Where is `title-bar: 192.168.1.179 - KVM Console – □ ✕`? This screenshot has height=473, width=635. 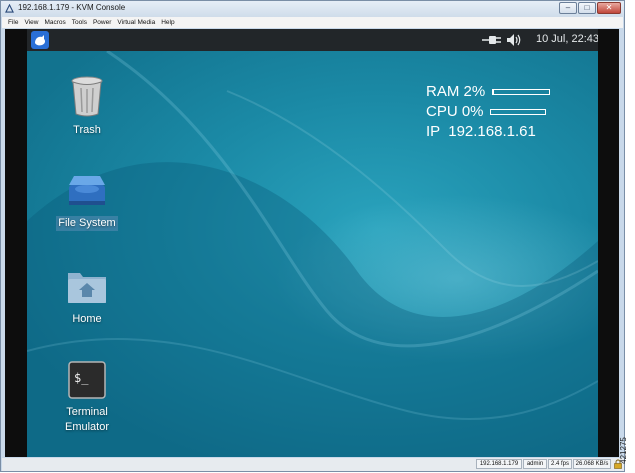
title-bar: 192.168.1.179 - KVM Console – □ ✕ is located at coordinates (312, 9).